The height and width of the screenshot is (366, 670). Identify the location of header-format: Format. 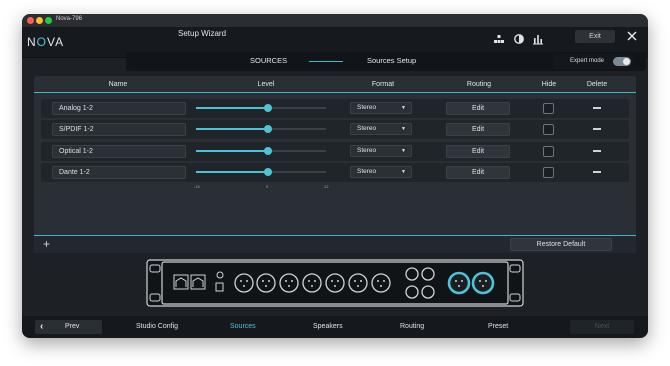
(383, 84).